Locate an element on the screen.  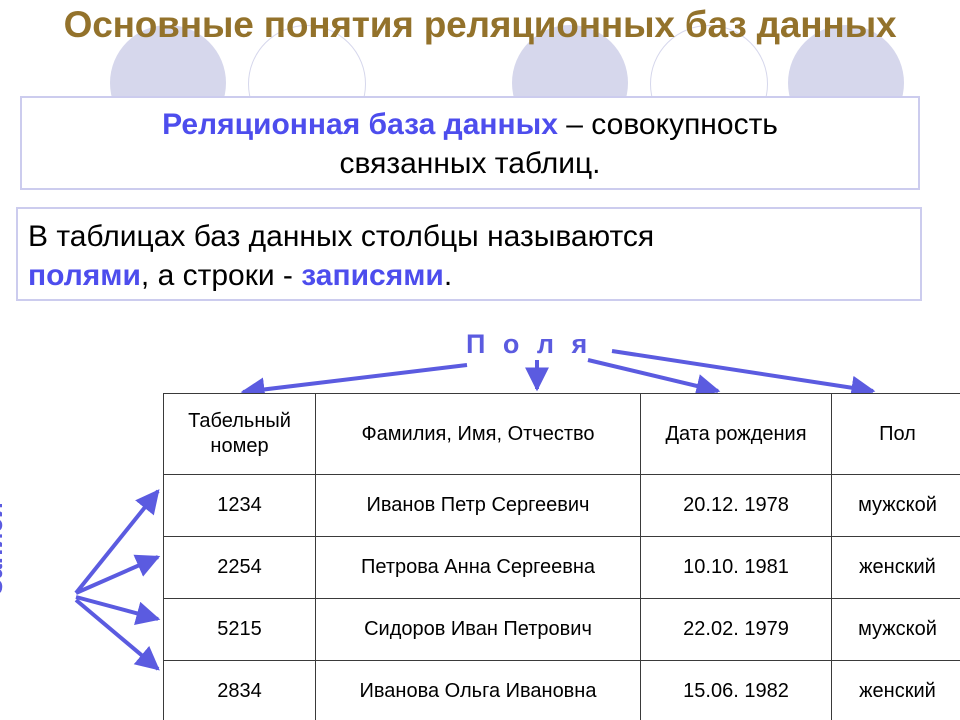
explanation-line-2: полями, а строки - записями. is located at coordinates (474, 275).